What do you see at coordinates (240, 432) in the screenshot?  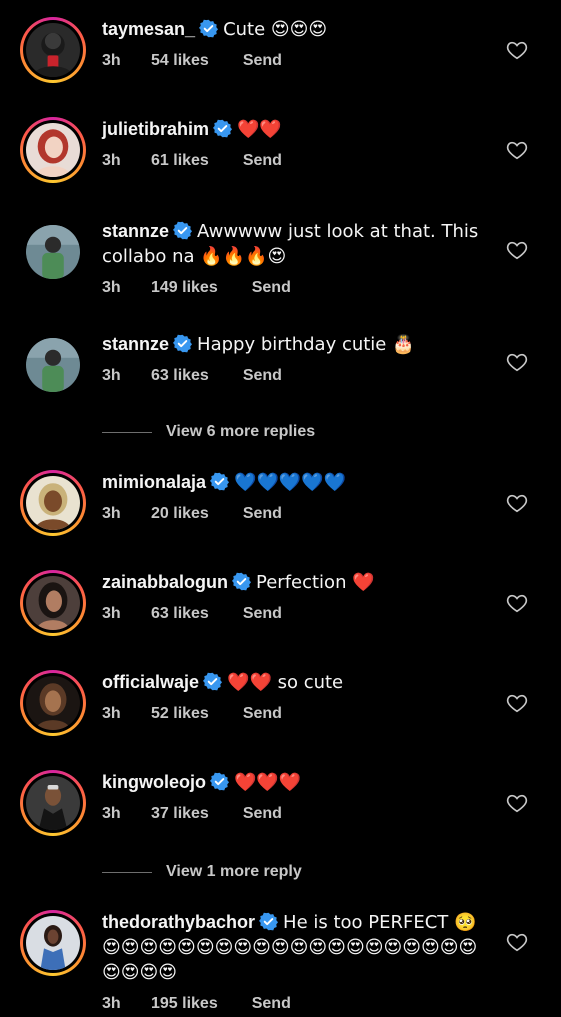 I see `view-more-label: View 6 more replies` at bounding box center [240, 432].